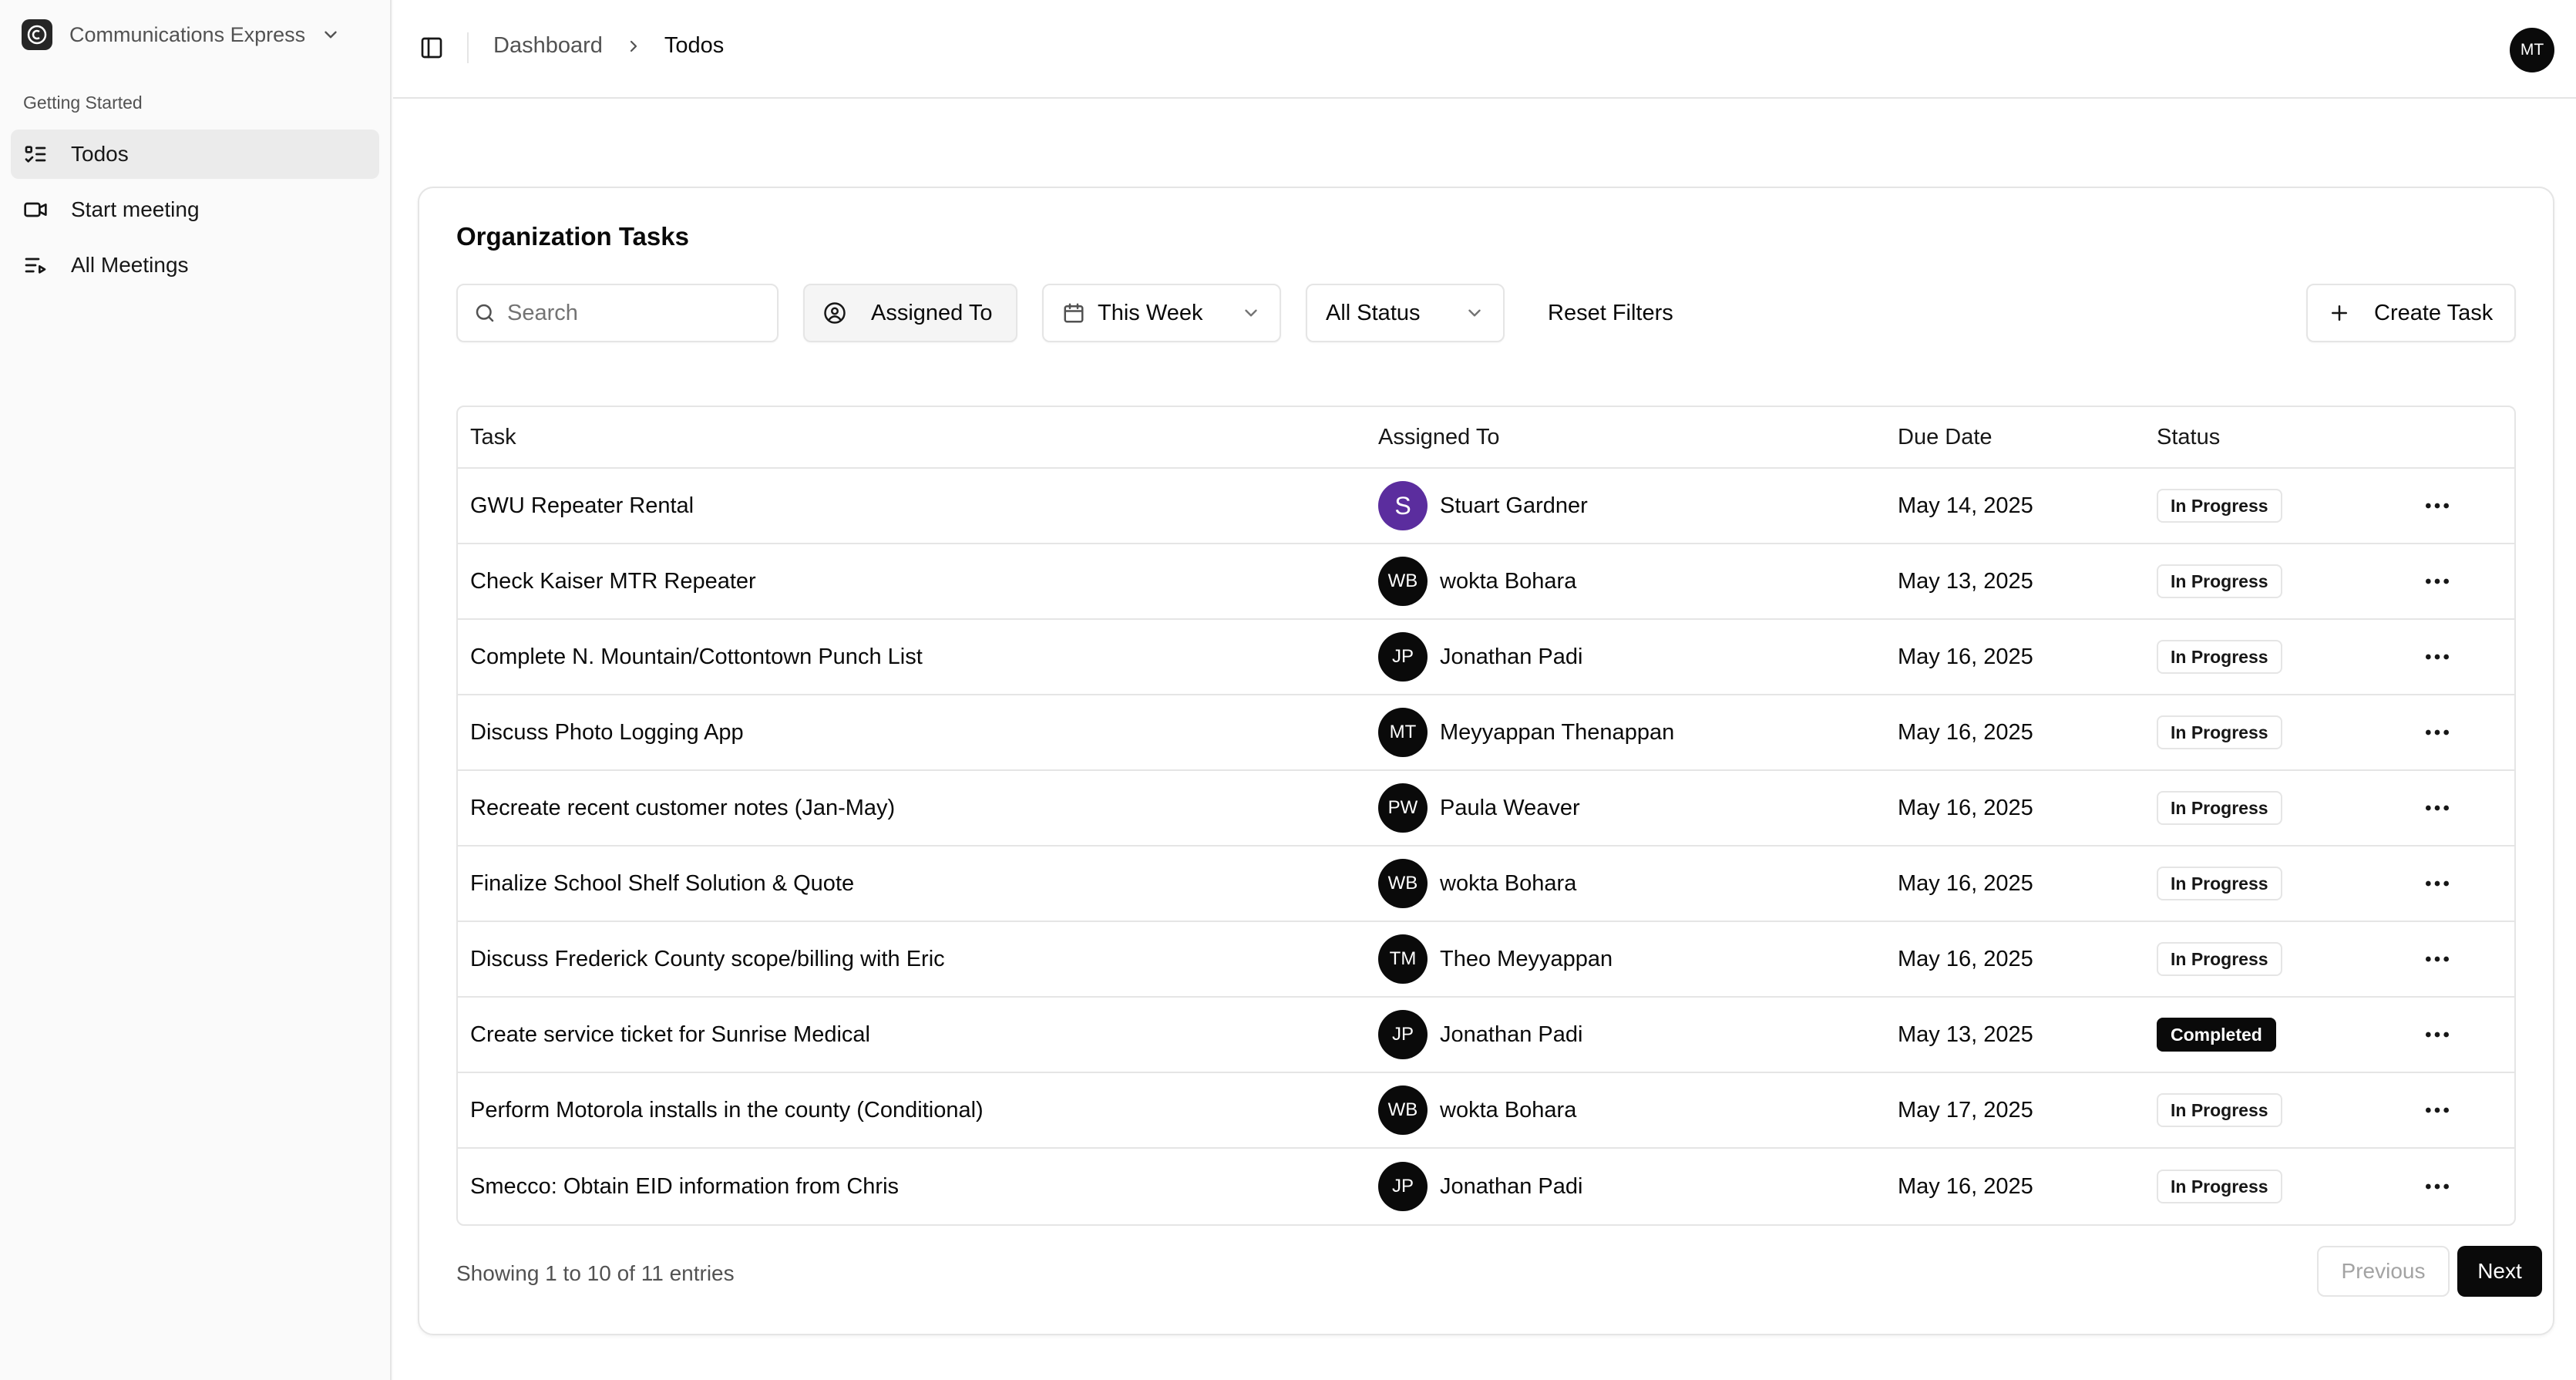 The image size is (2576, 1380). I want to click on video-icon, so click(35, 209).